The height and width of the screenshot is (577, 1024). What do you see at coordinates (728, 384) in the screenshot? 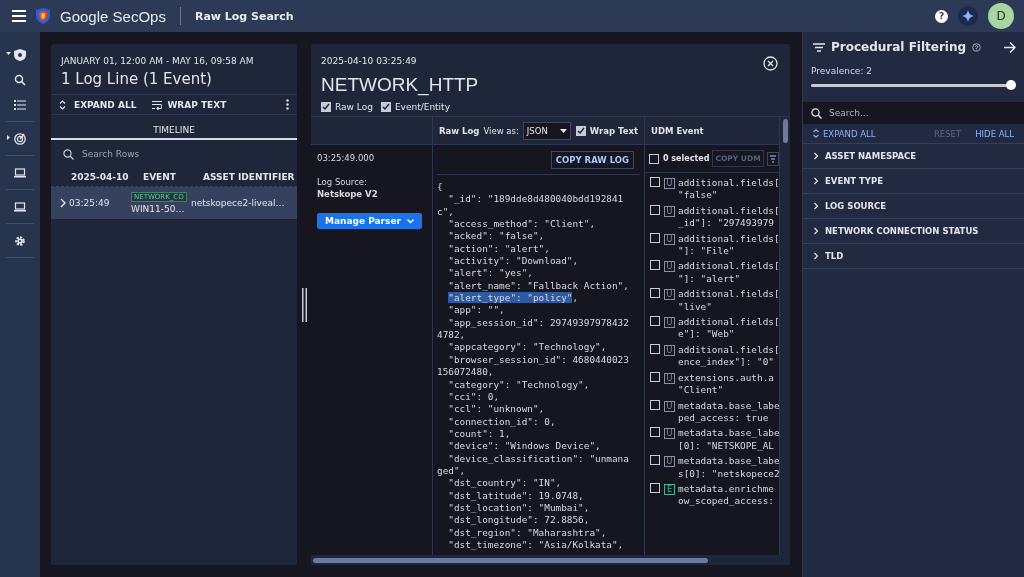
I see `udm-field: extensions.auth.a "Client"` at bounding box center [728, 384].